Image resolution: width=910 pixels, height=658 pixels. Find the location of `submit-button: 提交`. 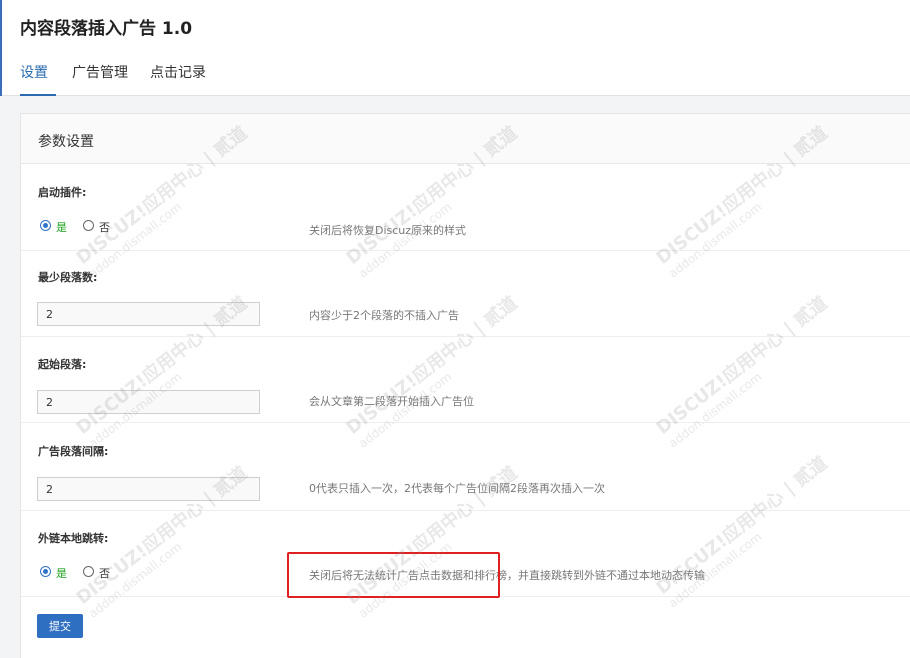

submit-button: 提交 is located at coordinates (60, 626).